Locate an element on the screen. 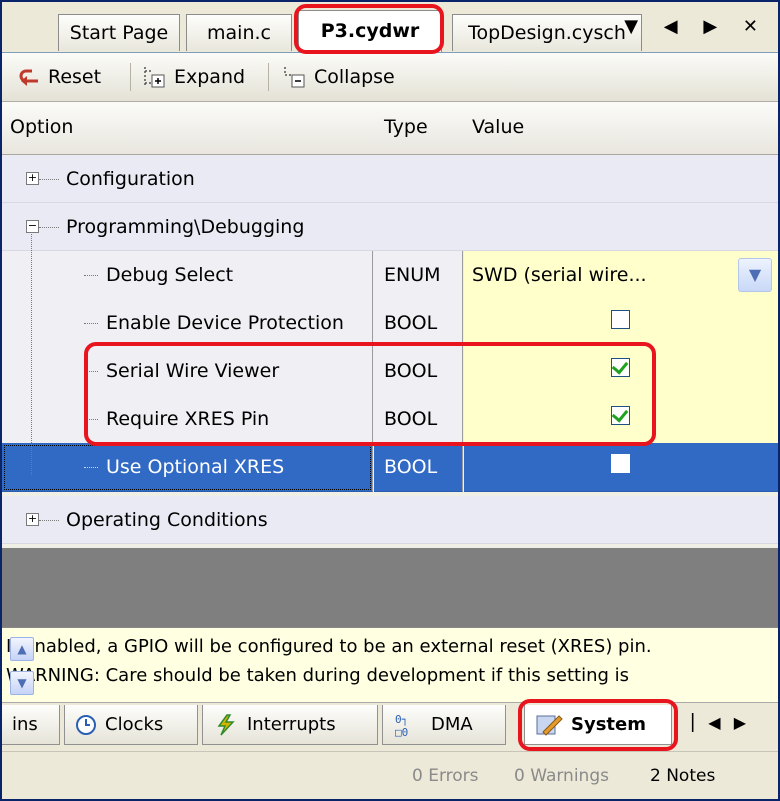 Image resolution: width=780 pixels, height=801 pixels. collapse-label: Collapse is located at coordinates (354, 77).